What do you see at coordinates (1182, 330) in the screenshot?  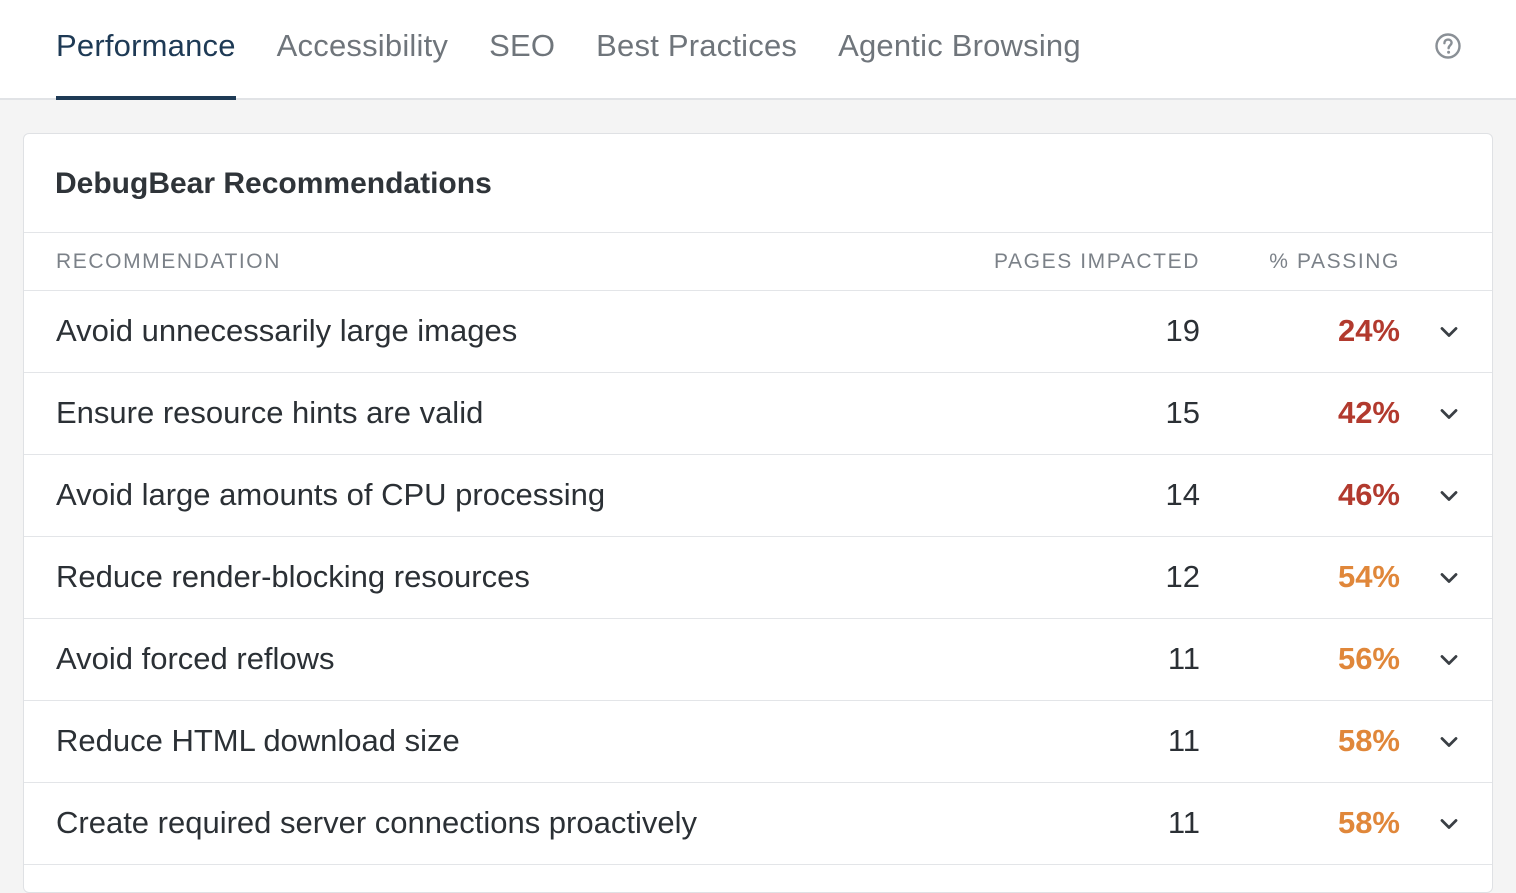 I see `pages-impacted-value: 19` at bounding box center [1182, 330].